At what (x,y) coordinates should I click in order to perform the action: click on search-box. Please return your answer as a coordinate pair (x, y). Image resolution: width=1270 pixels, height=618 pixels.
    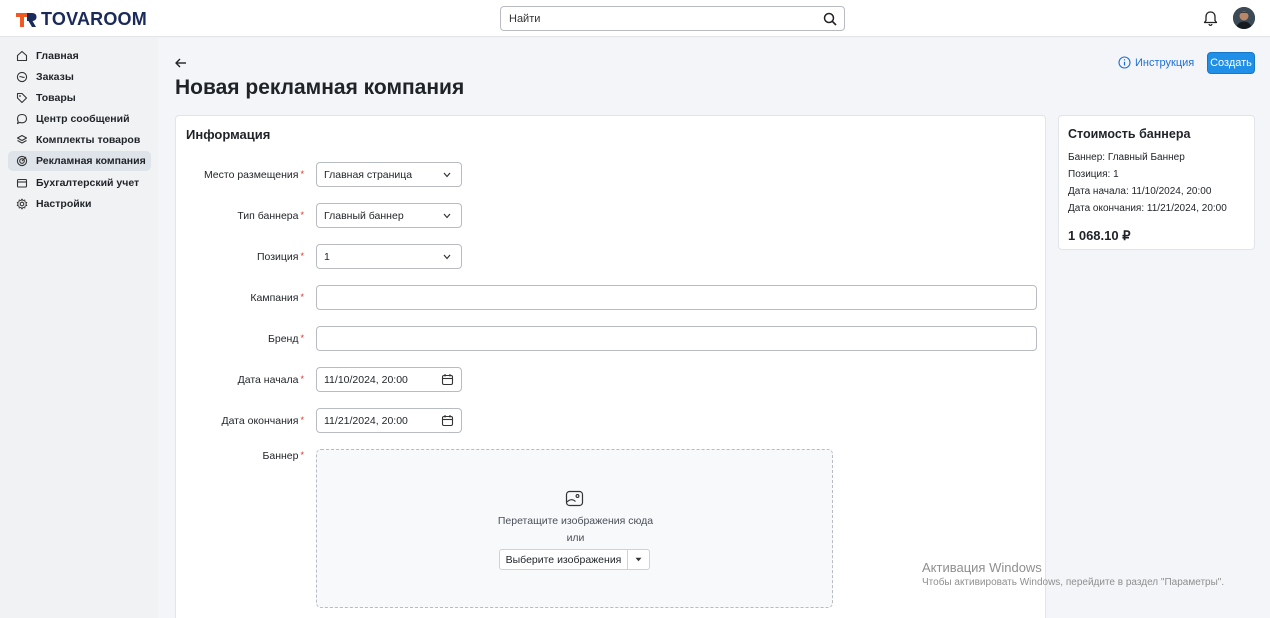
    Looking at the image, I should click on (672, 18).